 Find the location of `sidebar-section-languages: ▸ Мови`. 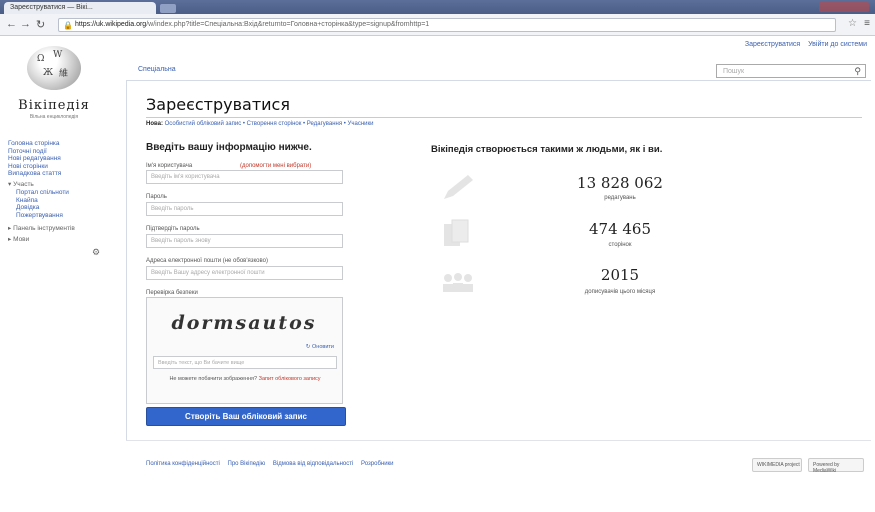

sidebar-section-languages: ▸ Мови is located at coordinates (60, 240).